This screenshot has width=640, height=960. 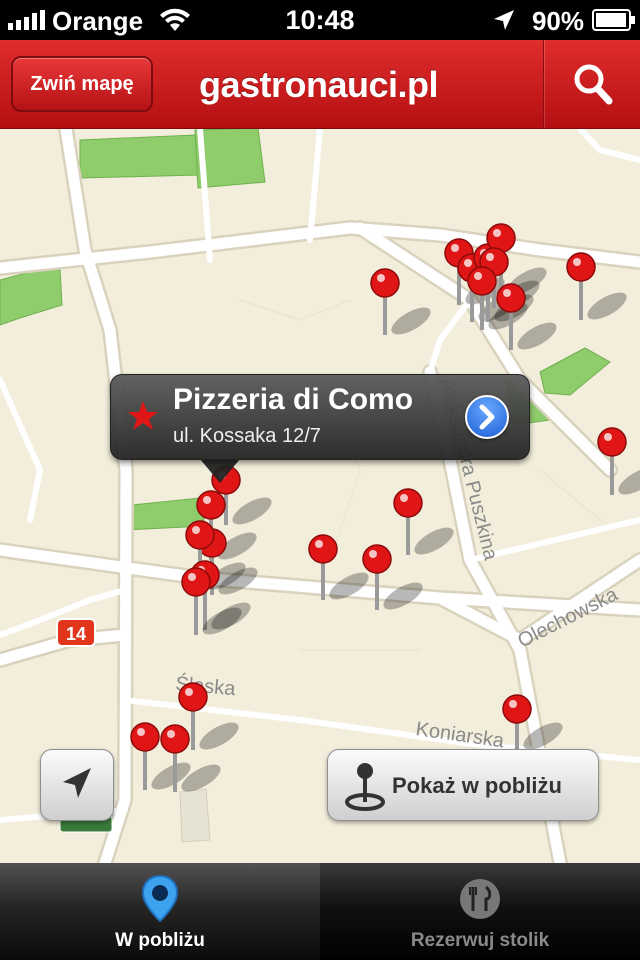 What do you see at coordinates (613, 20) in the screenshot?
I see `battery-icon` at bounding box center [613, 20].